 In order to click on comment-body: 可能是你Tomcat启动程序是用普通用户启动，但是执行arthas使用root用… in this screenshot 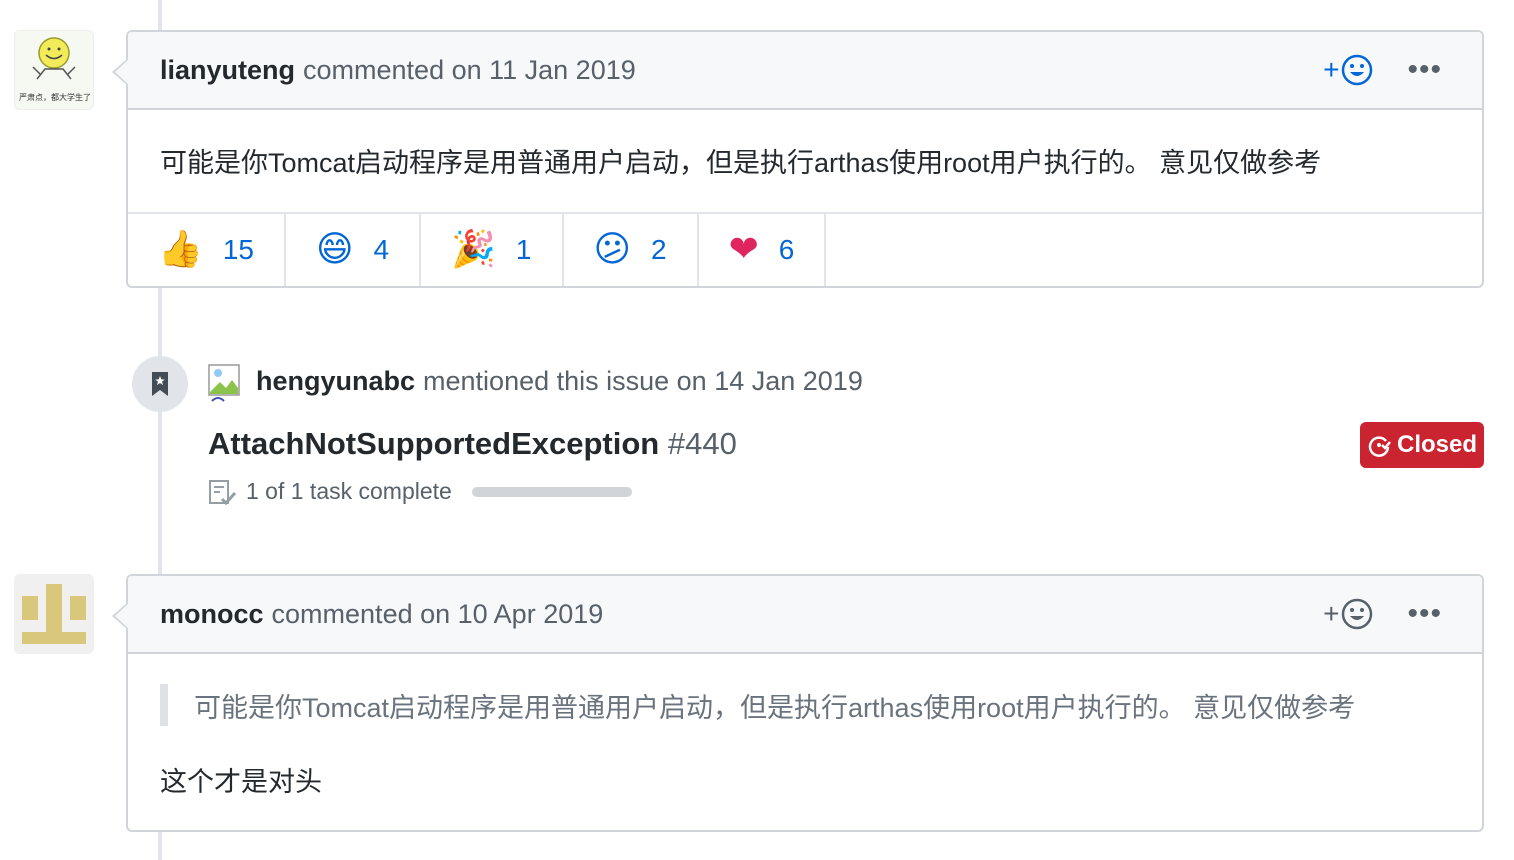, I will do `click(741, 162)`.